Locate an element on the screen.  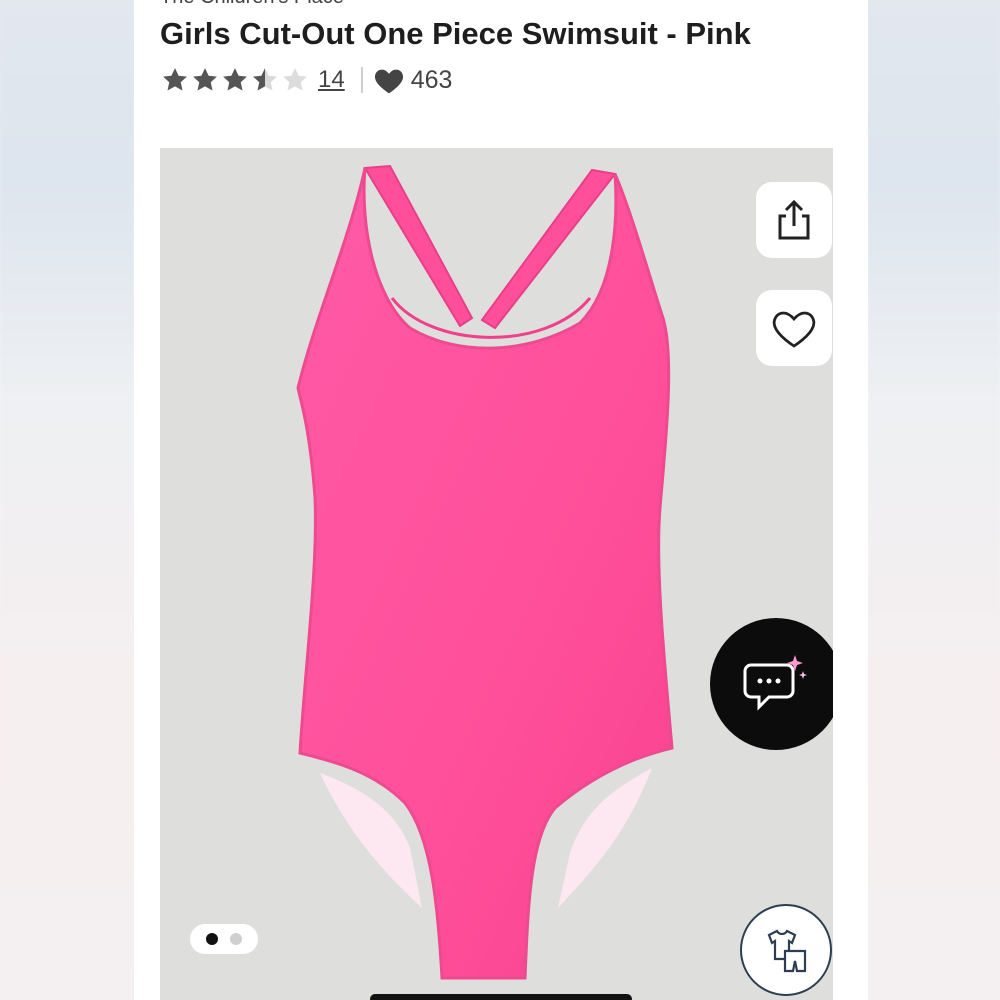
outfit-button is located at coordinates (786, 950).